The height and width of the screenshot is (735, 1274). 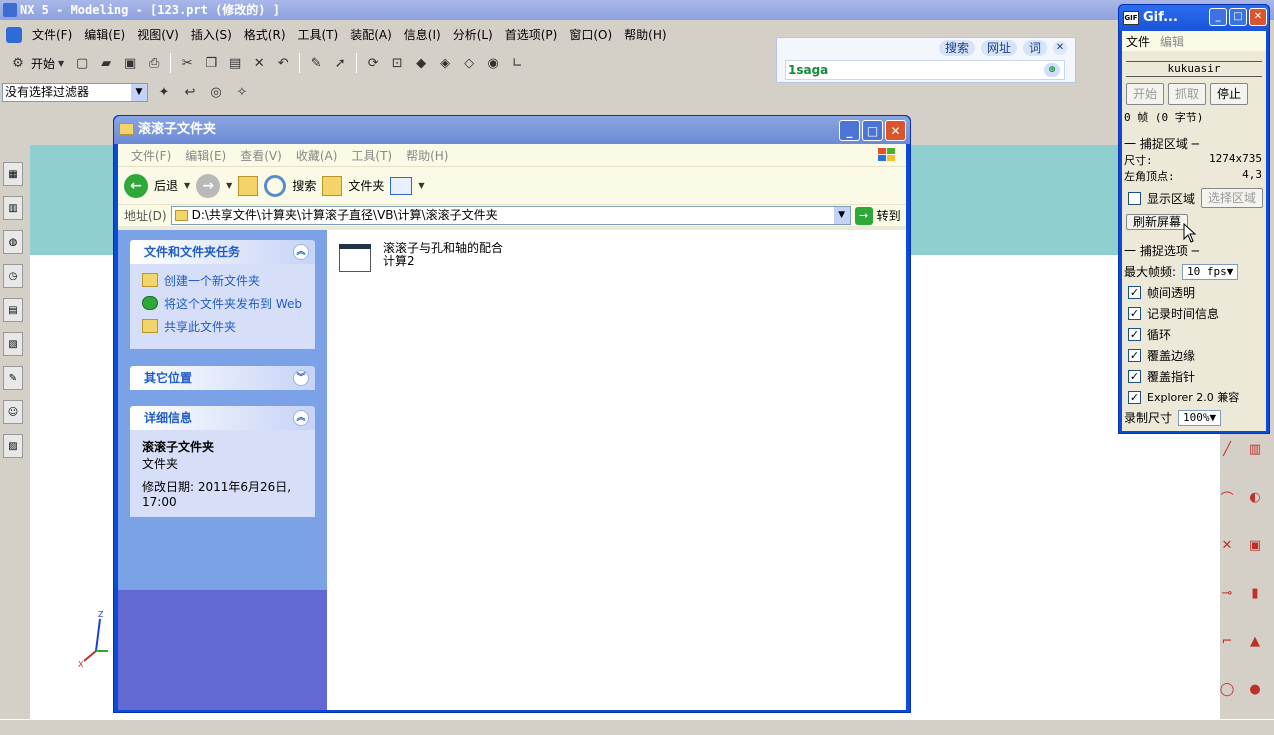 What do you see at coordinates (259, 63) in the screenshot?
I see `delete-icon: ✕` at bounding box center [259, 63].